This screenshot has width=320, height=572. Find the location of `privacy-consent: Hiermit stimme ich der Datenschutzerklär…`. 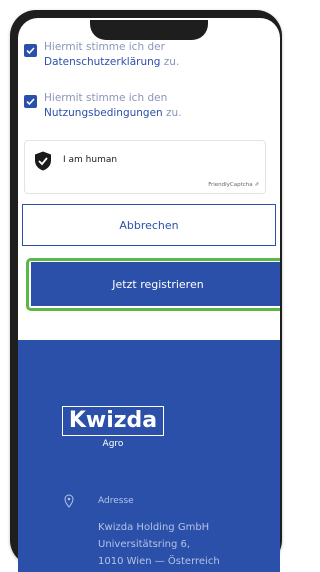

privacy-consent: Hiermit stimme ich der Datenschutzerklär… is located at coordinates (124, 55).